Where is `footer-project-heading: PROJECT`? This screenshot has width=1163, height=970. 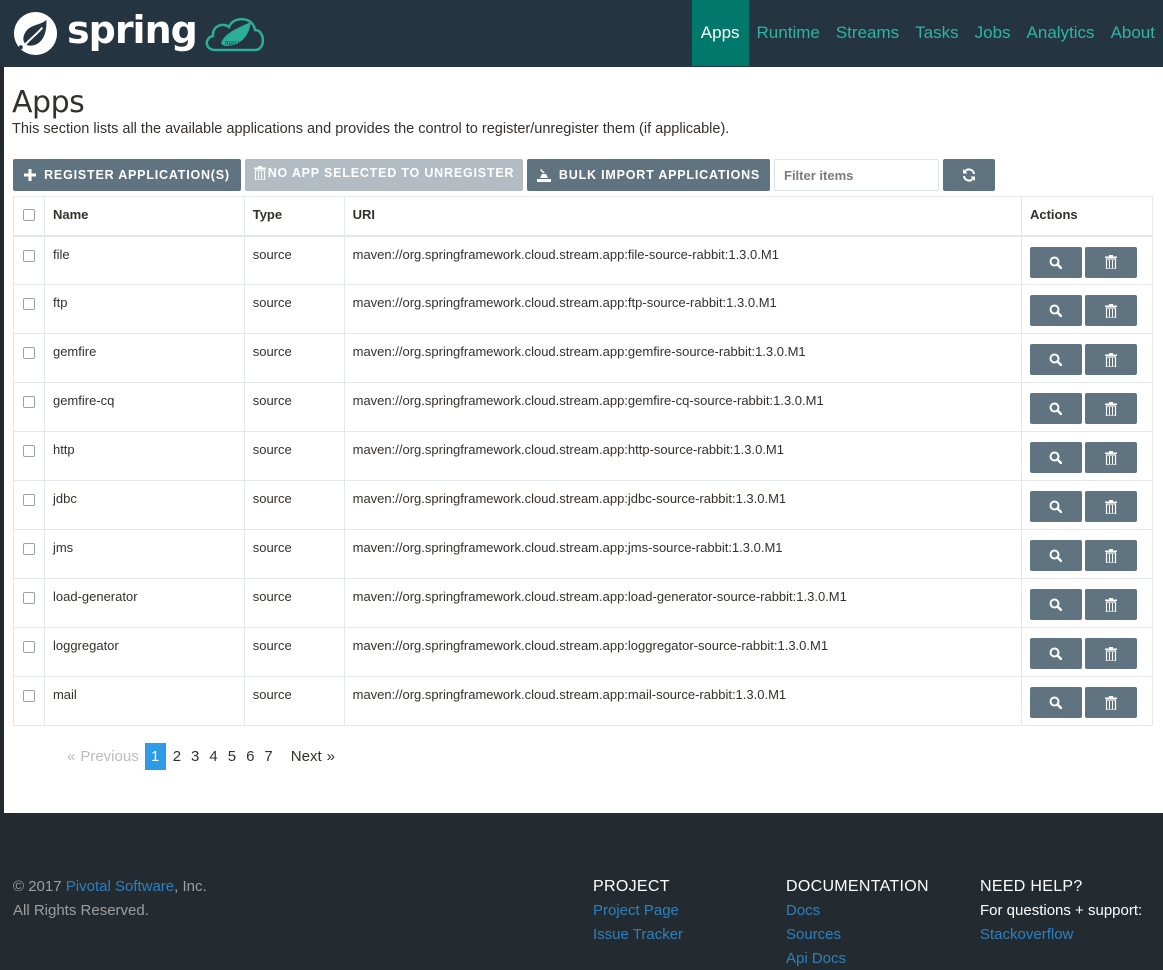
footer-project-heading: PROJECT is located at coordinates (631, 886).